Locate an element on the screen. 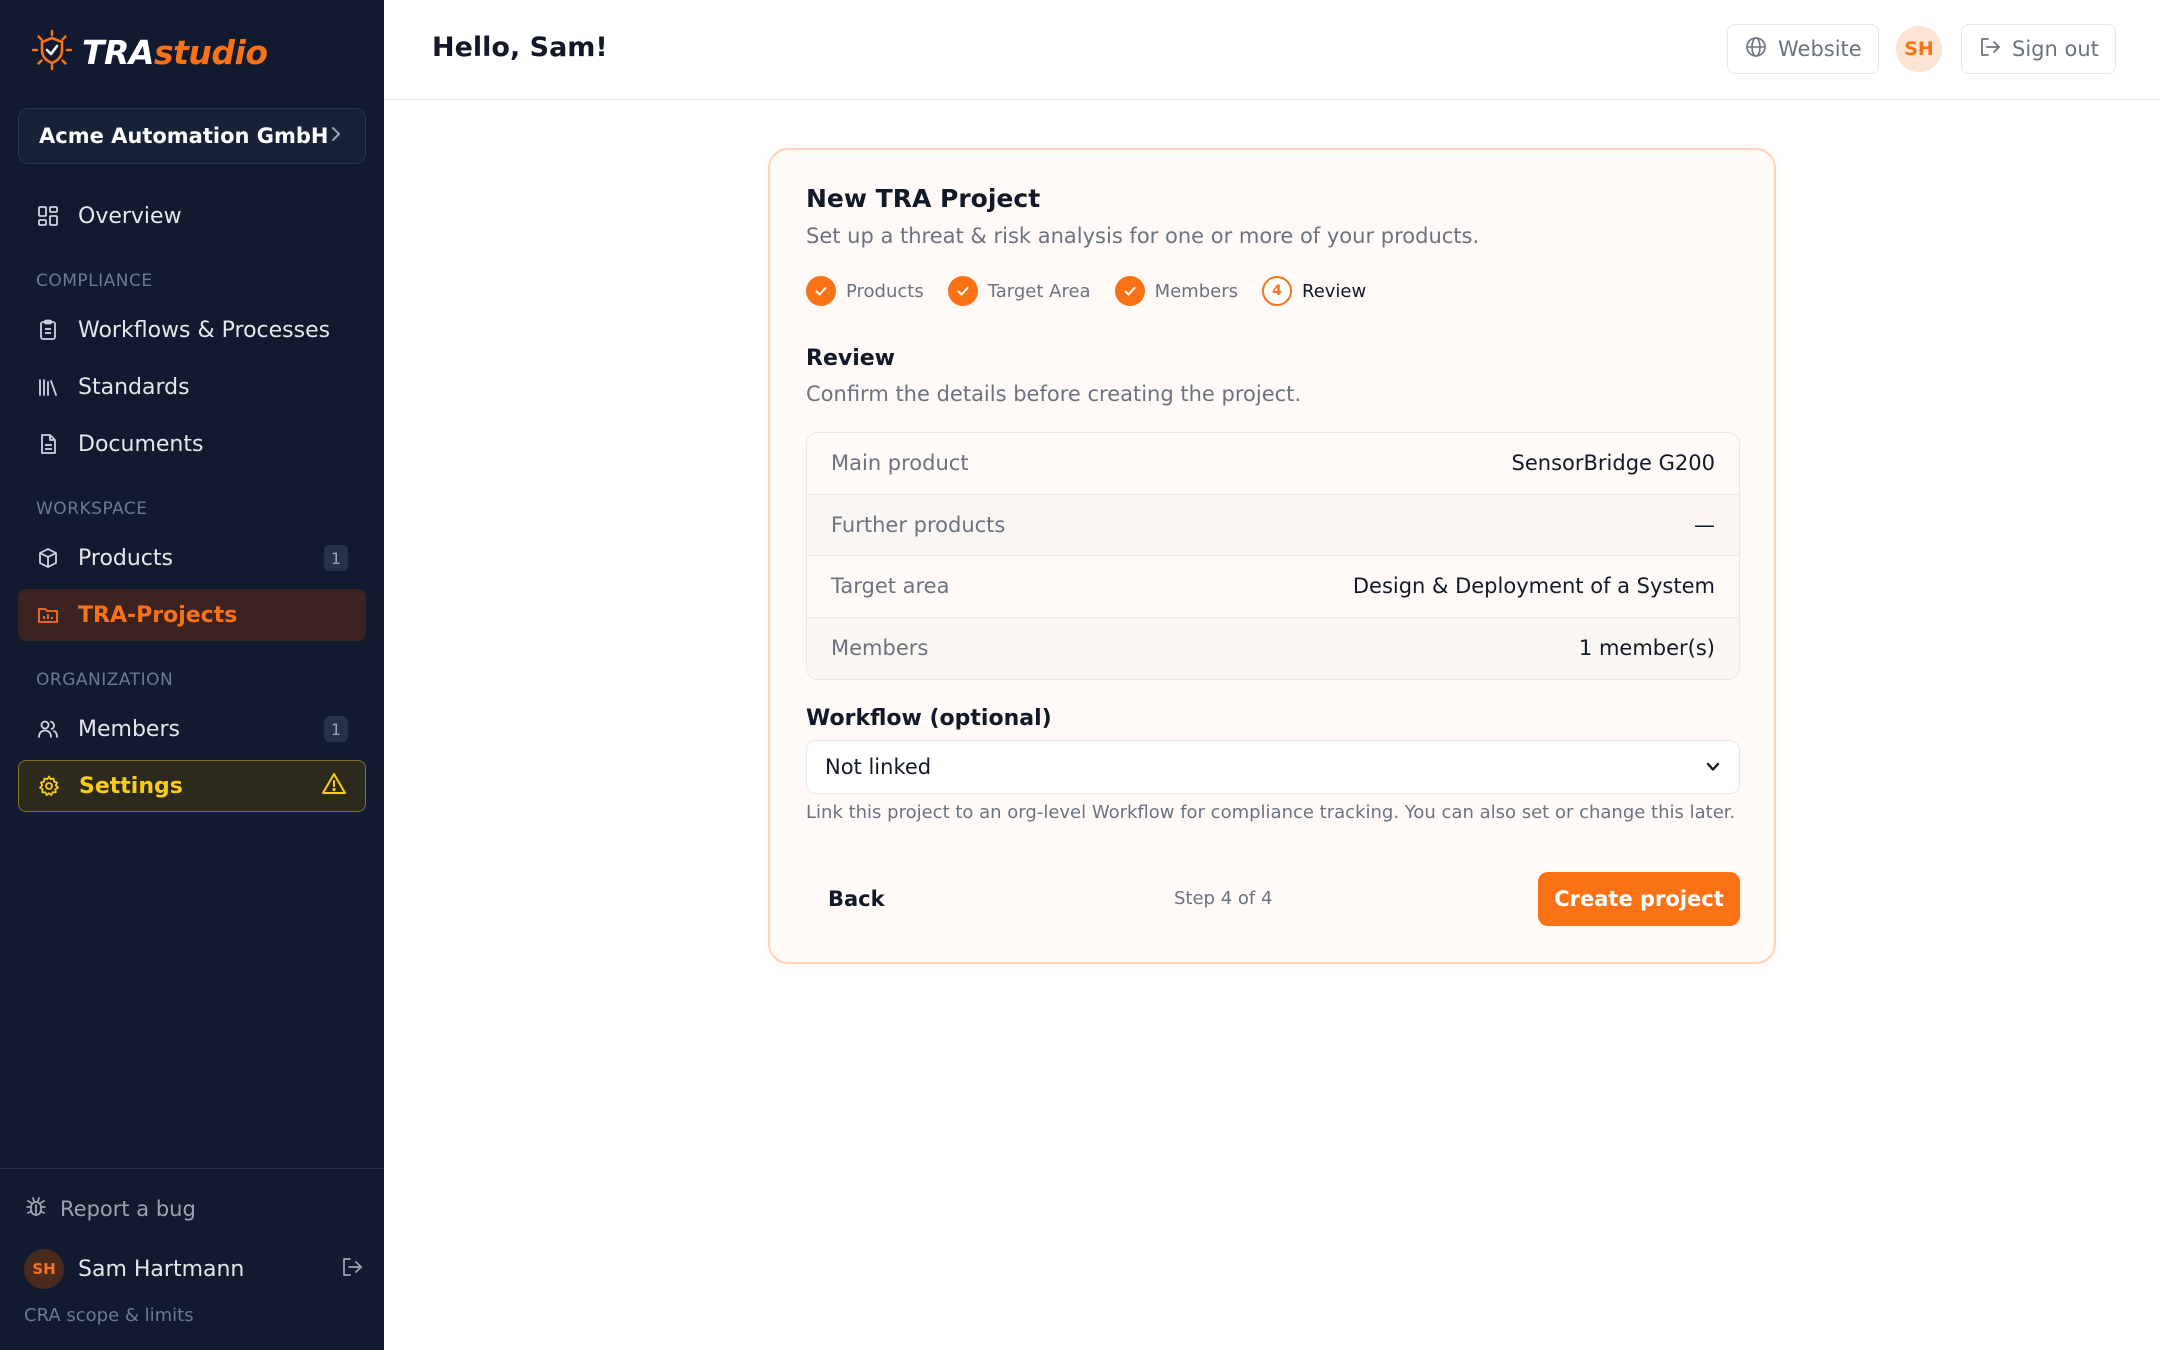 The height and width of the screenshot is (1350, 2160). sidebar-item-standards: Standards is located at coordinates (192, 387).